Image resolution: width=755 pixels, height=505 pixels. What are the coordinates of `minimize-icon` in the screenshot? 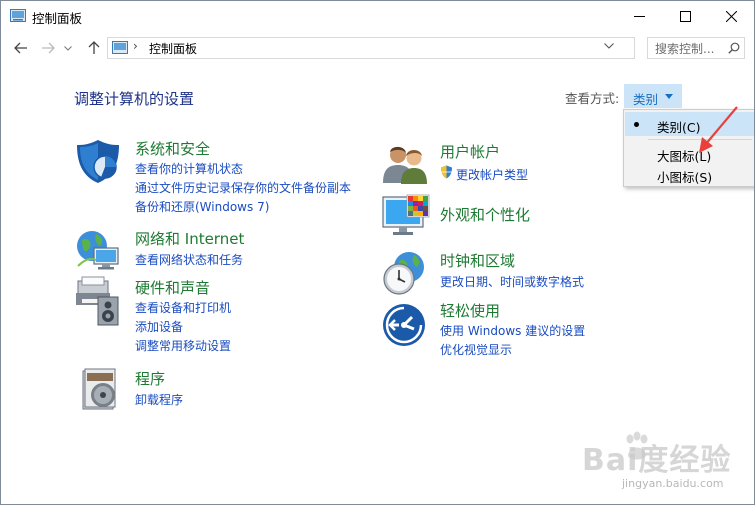 It's located at (639, 16).